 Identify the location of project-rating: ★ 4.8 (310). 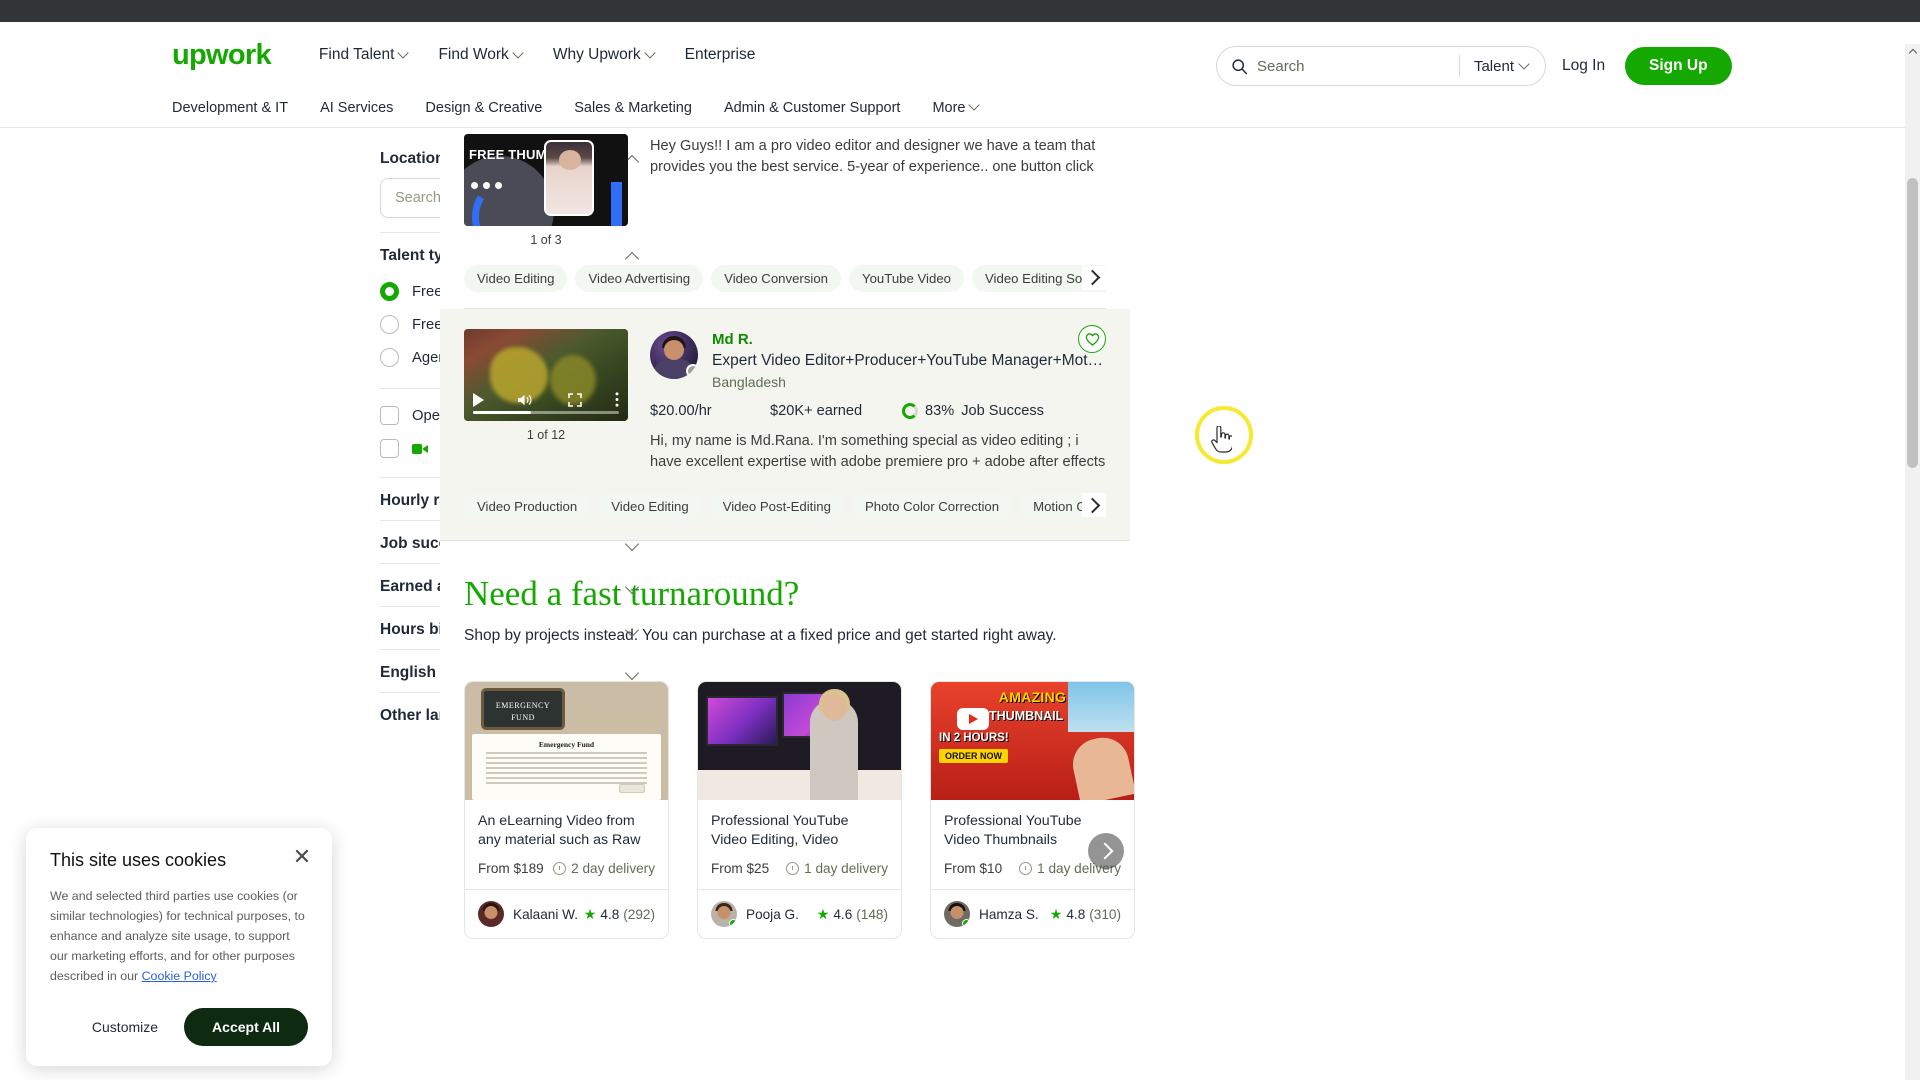
(1085, 914).